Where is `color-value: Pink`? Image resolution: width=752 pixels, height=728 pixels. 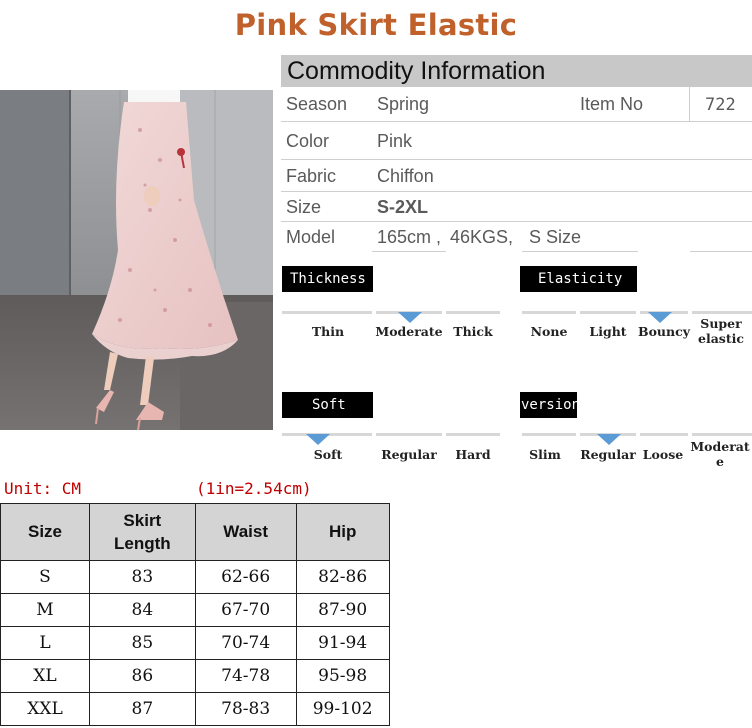
color-value: Pink is located at coordinates (395, 141).